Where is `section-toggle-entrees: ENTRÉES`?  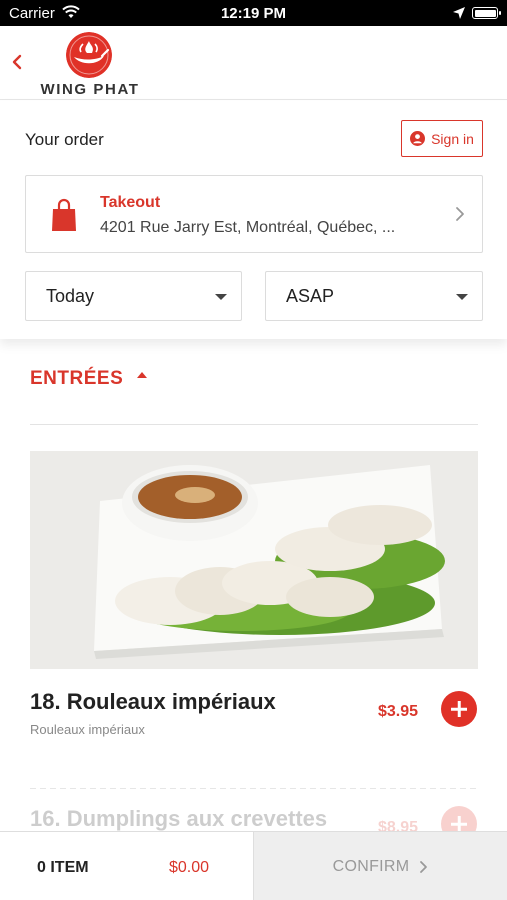 section-toggle-entrees: ENTRÉES is located at coordinates (89, 379).